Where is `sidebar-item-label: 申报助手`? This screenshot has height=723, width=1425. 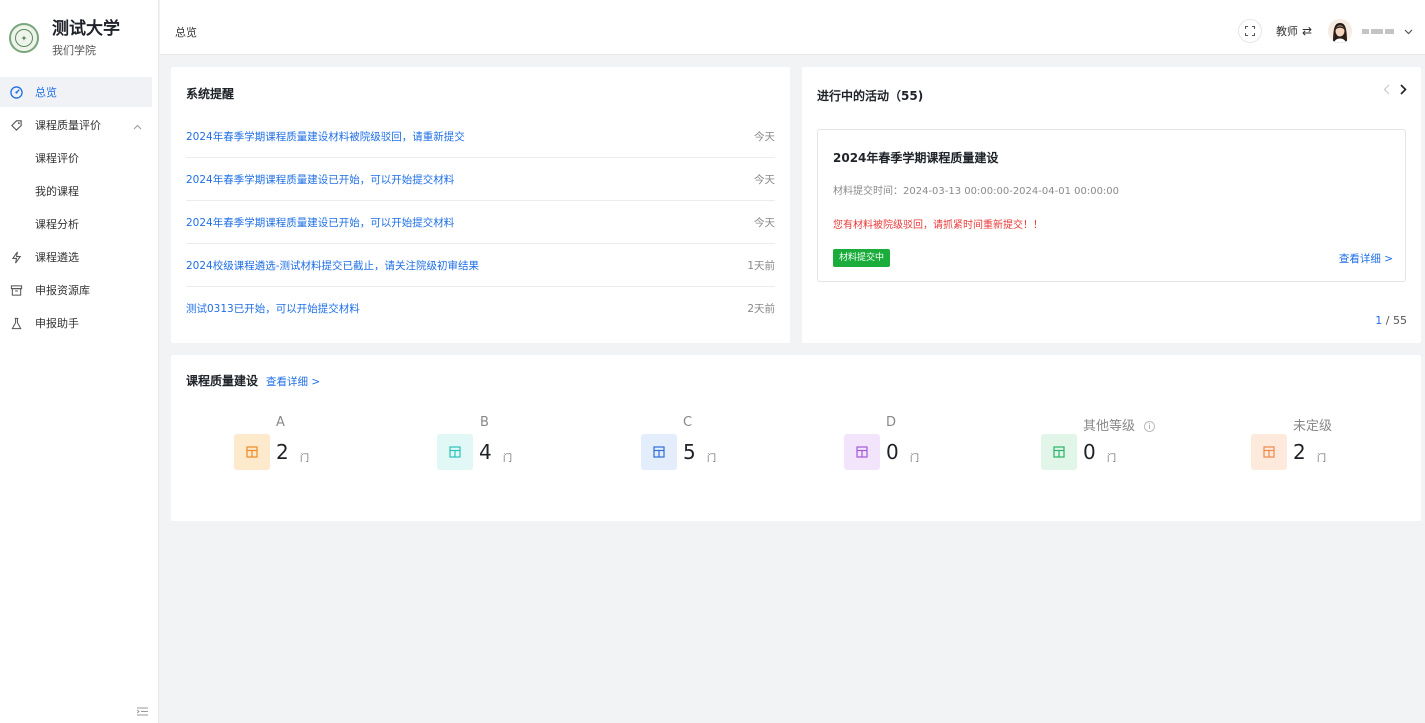
sidebar-item-label: 申报助手 is located at coordinates (57, 323).